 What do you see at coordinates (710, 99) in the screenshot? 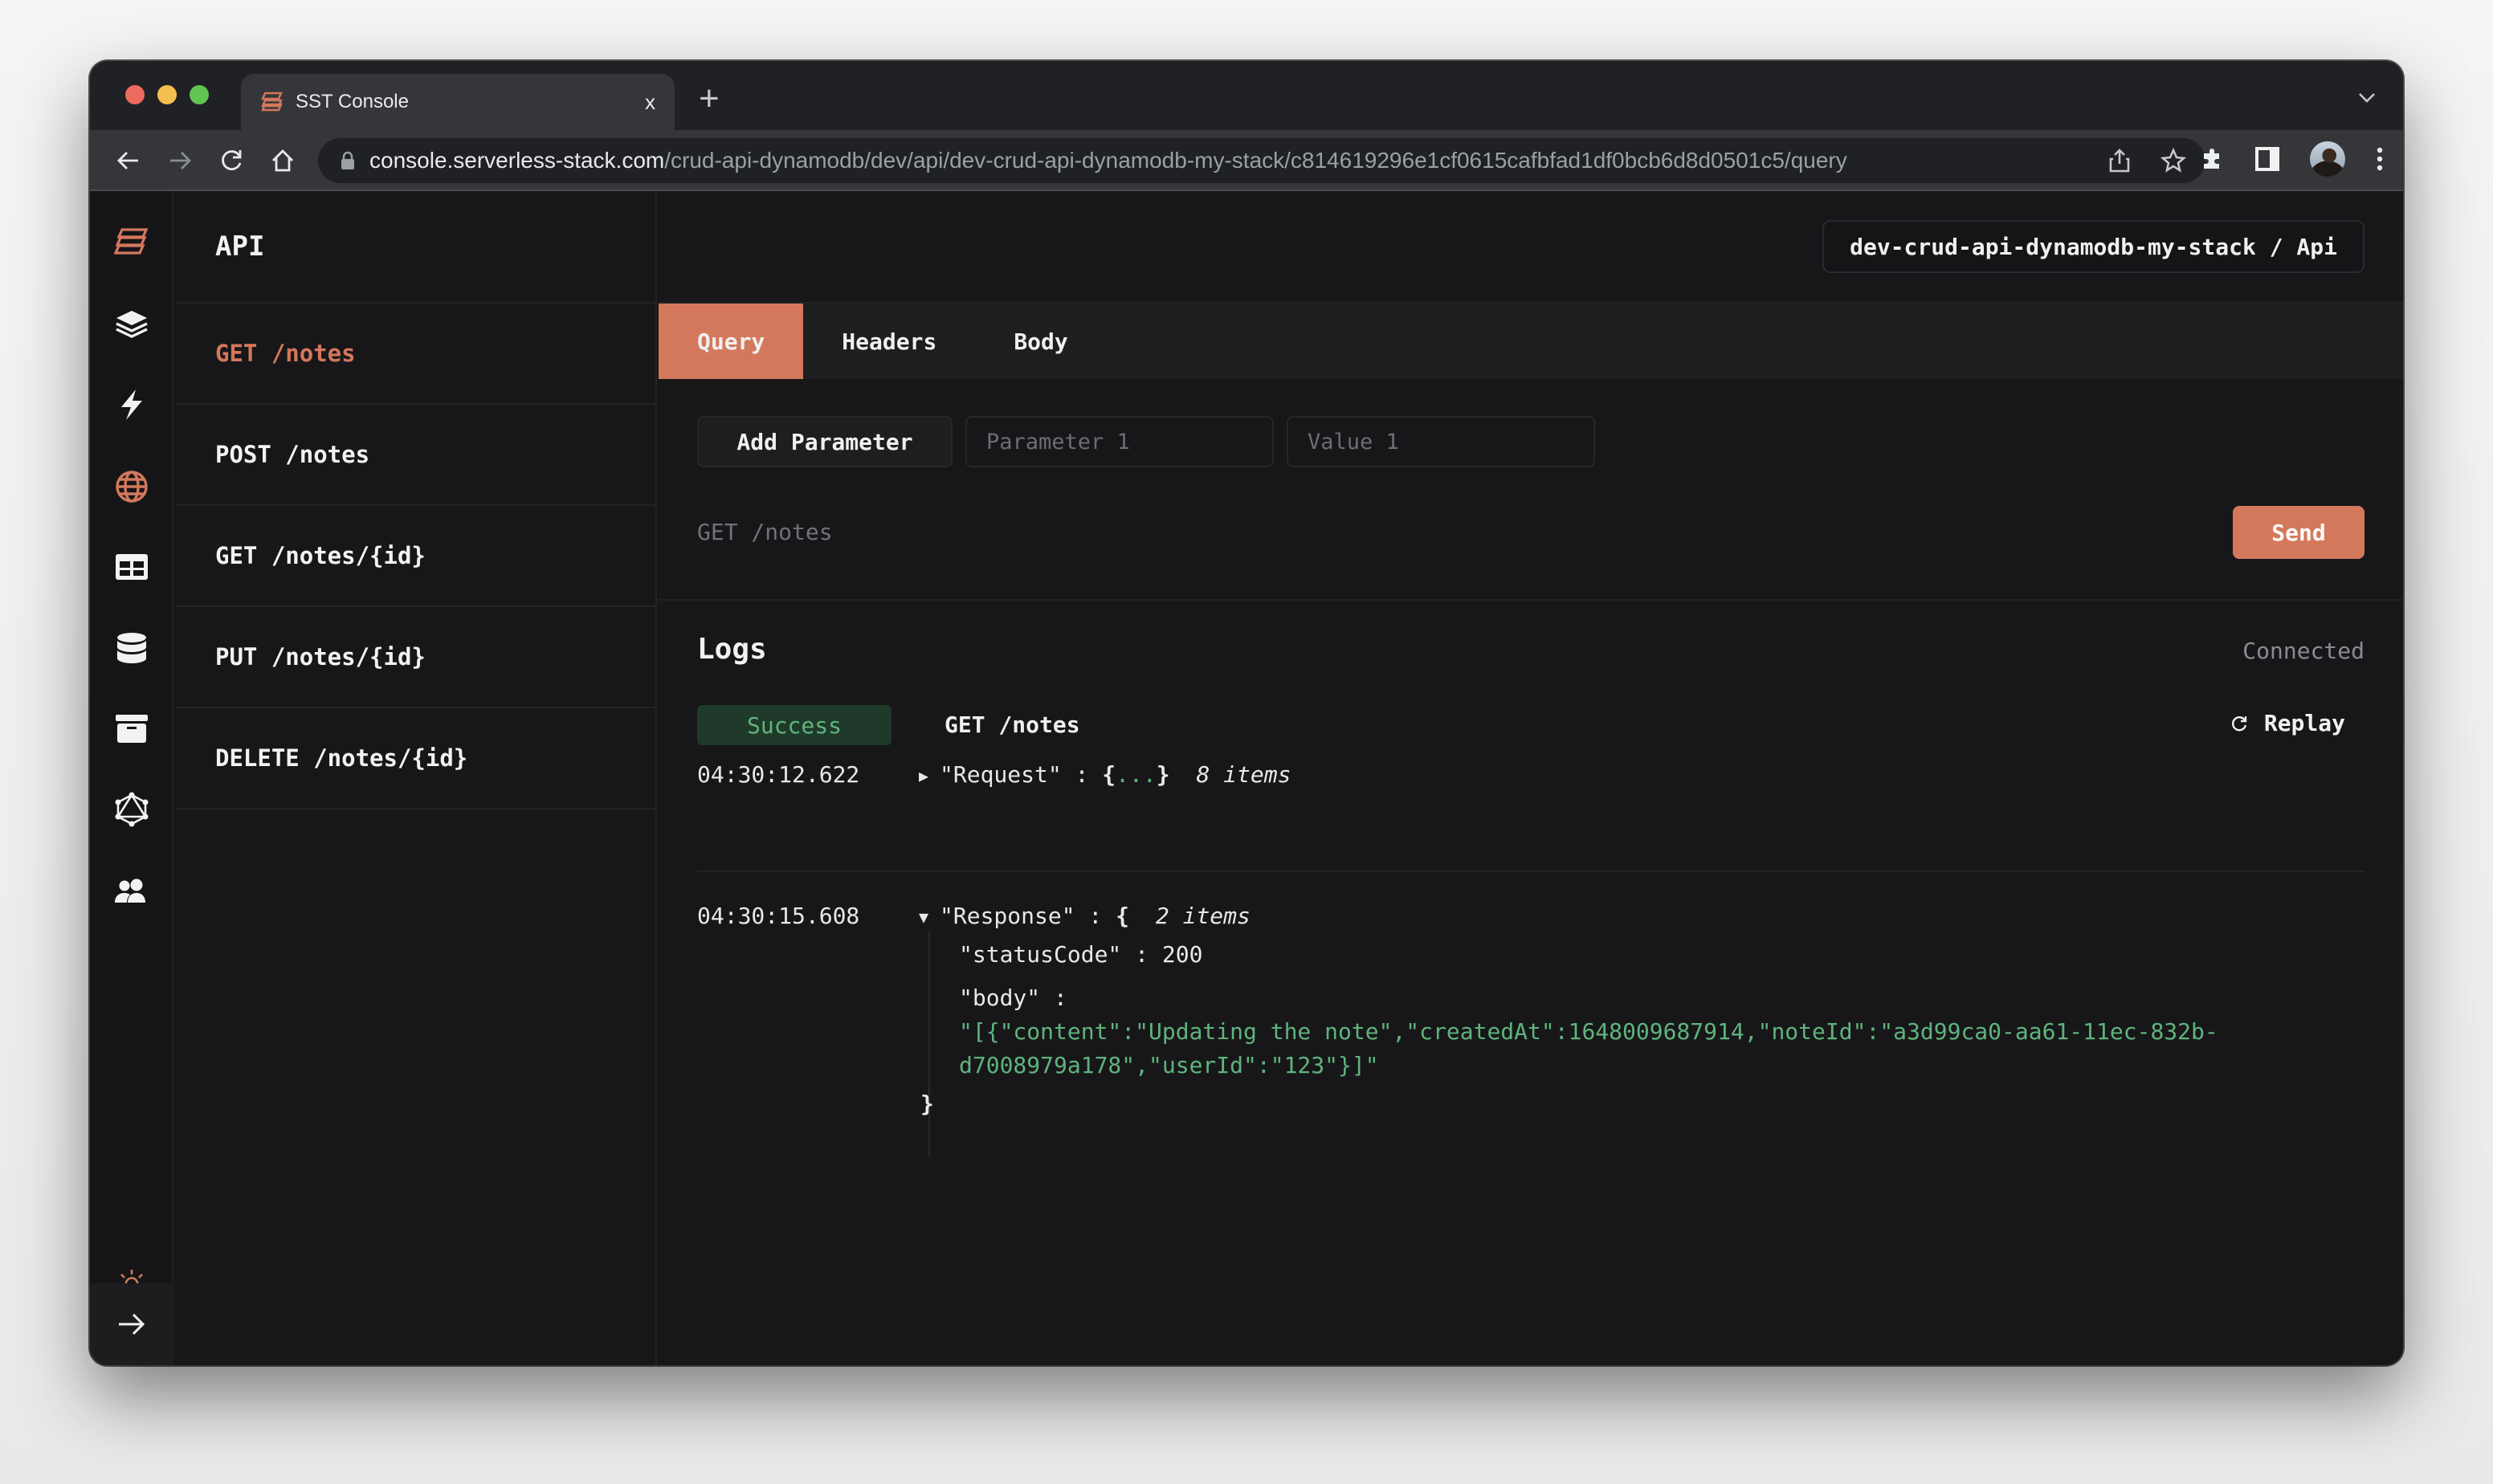
I see `new-tab-button: +` at bounding box center [710, 99].